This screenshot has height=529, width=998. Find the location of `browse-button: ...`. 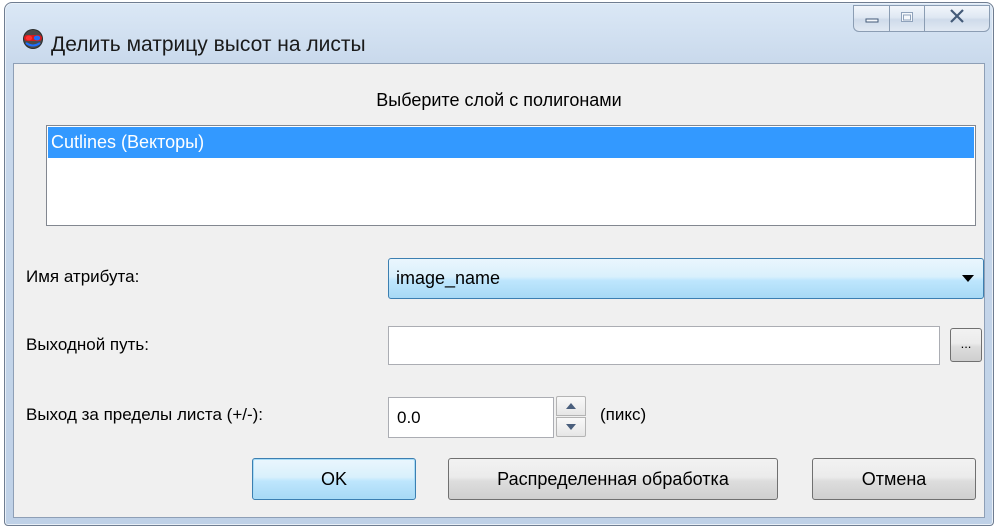

browse-button: ... is located at coordinates (966, 345).